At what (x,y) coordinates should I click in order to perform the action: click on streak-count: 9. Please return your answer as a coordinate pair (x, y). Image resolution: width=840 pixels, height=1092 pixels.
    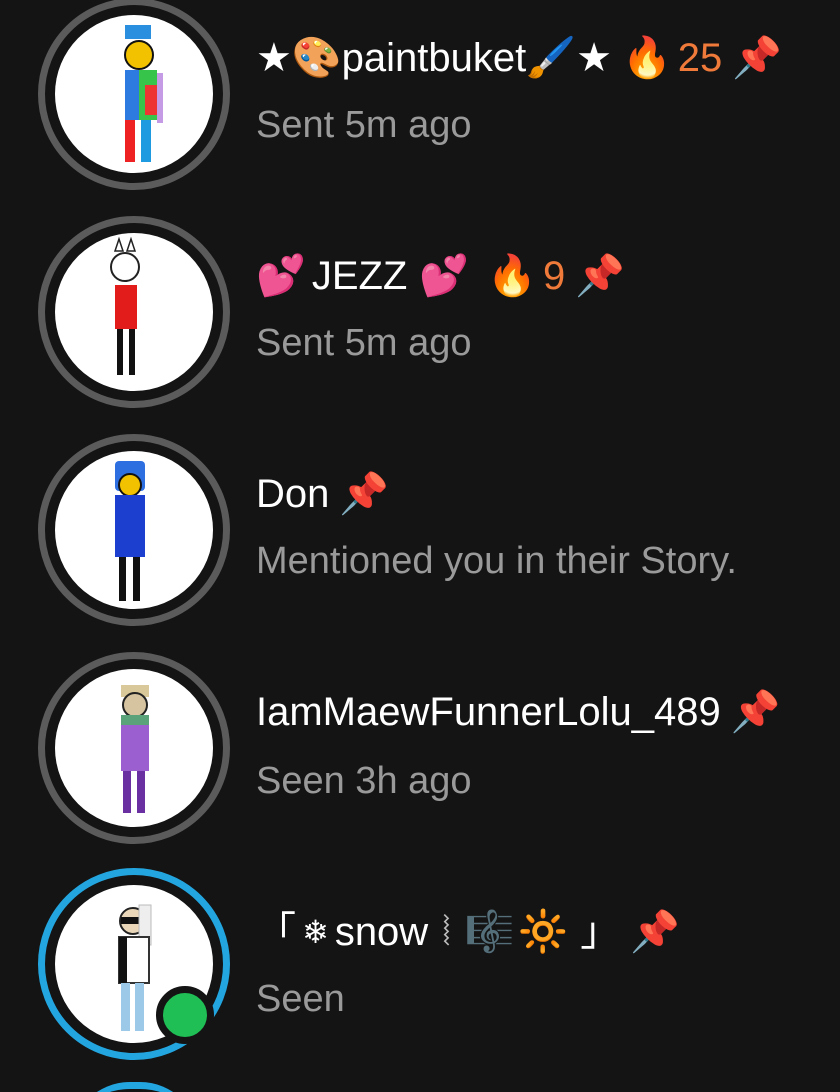
    Looking at the image, I should click on (554, 276).